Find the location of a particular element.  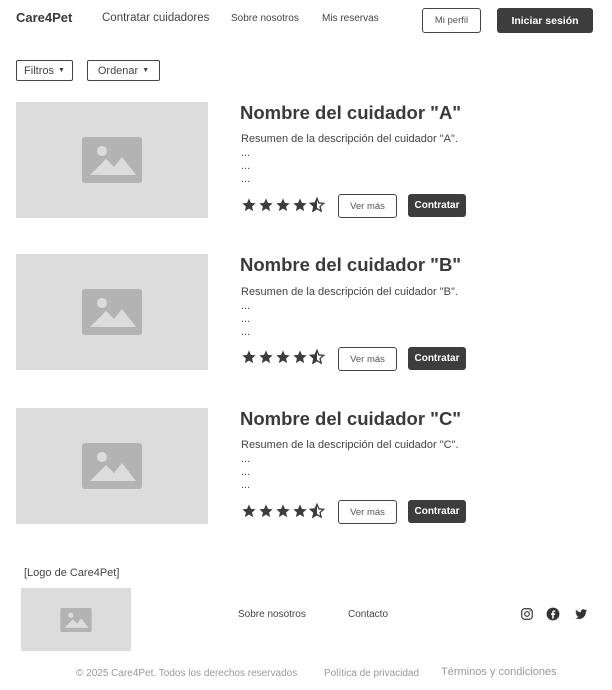

caregiver-name: Nombre del cuidador "A" is located at coordinates (351, 112).